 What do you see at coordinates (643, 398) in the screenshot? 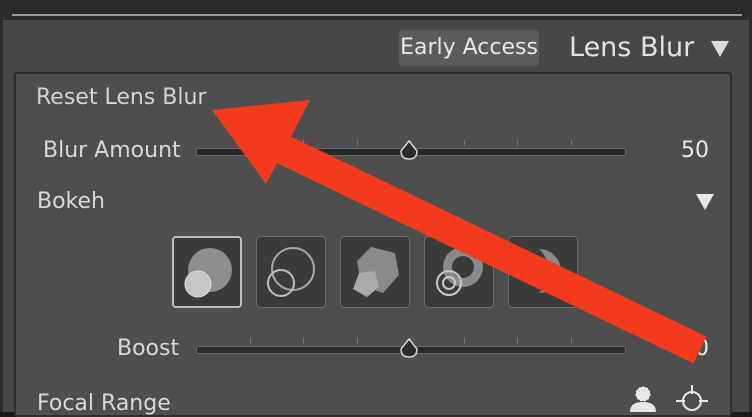
I see `person-select-icon` at bounding box center [643, 398].